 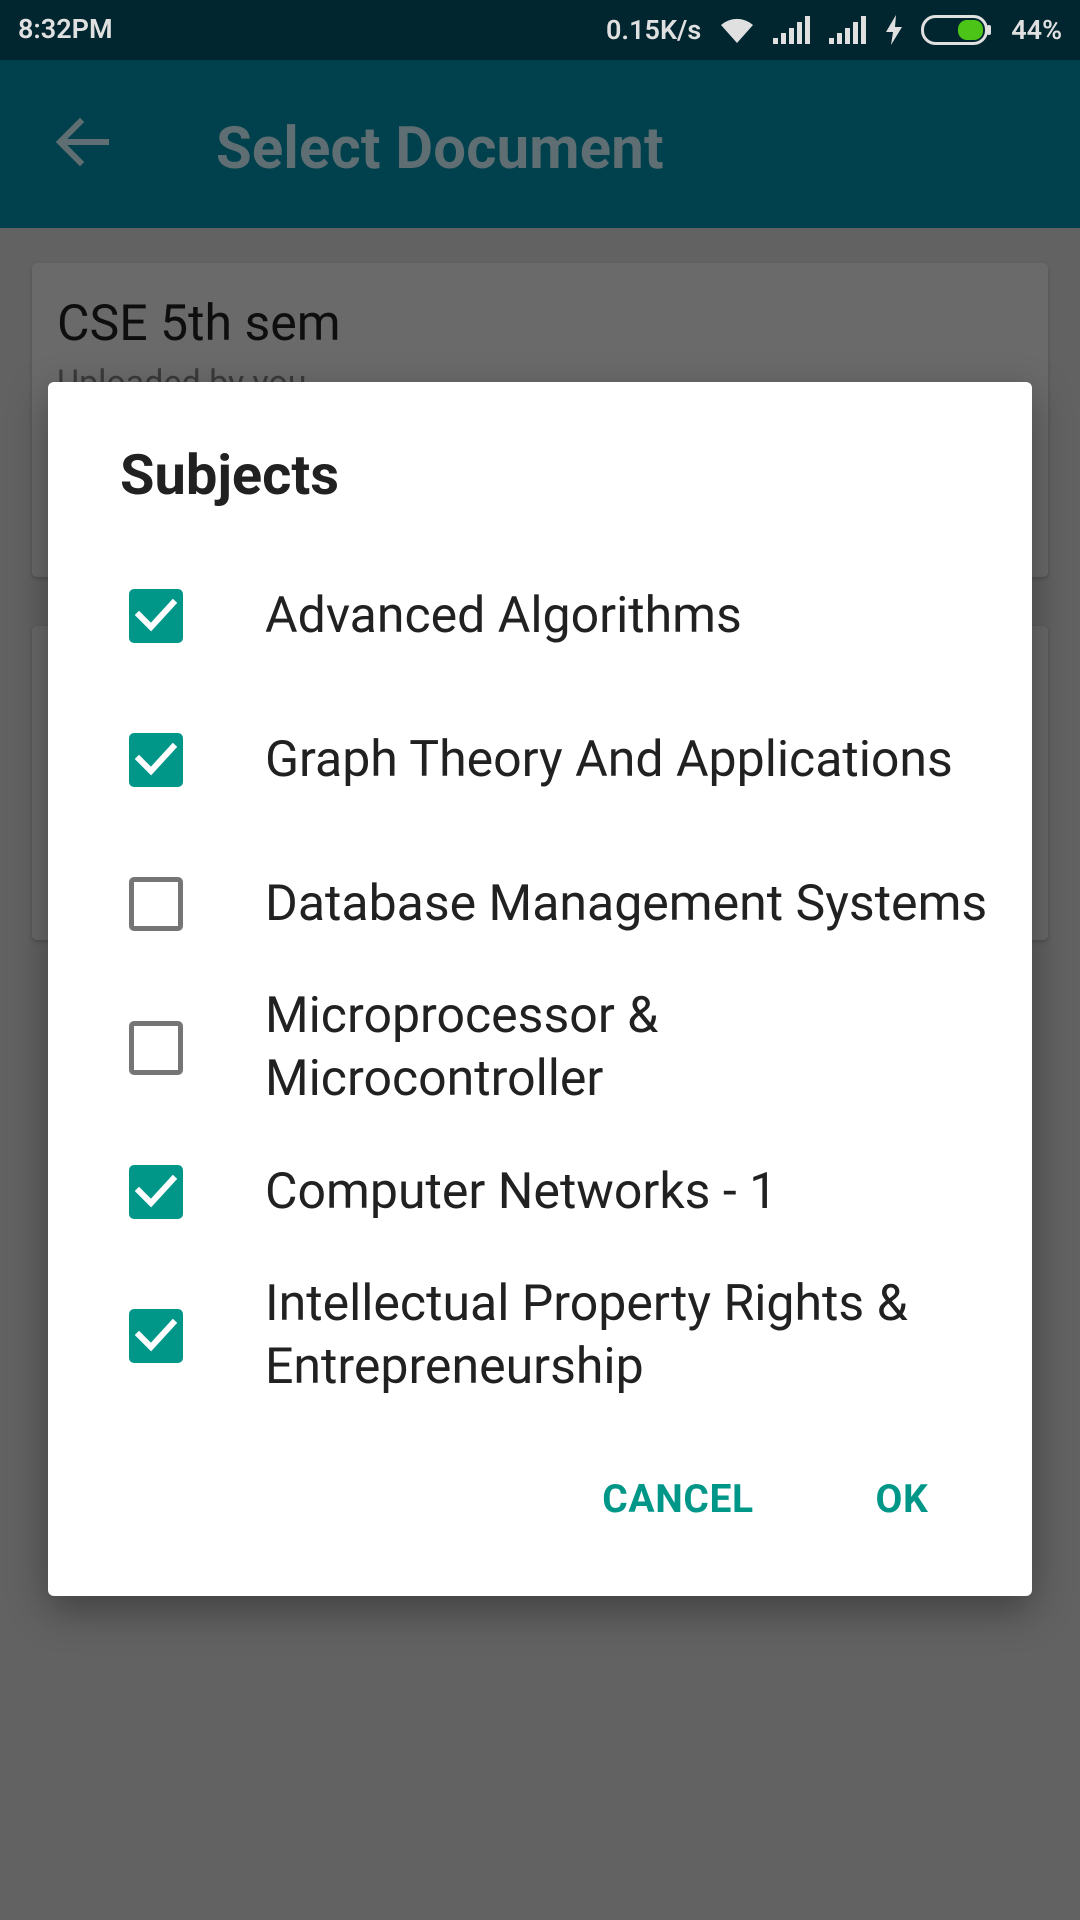 I want to click on subject-option-microprocessor: Microprocessor & Microcontroller, so click(x=540, y=1048).